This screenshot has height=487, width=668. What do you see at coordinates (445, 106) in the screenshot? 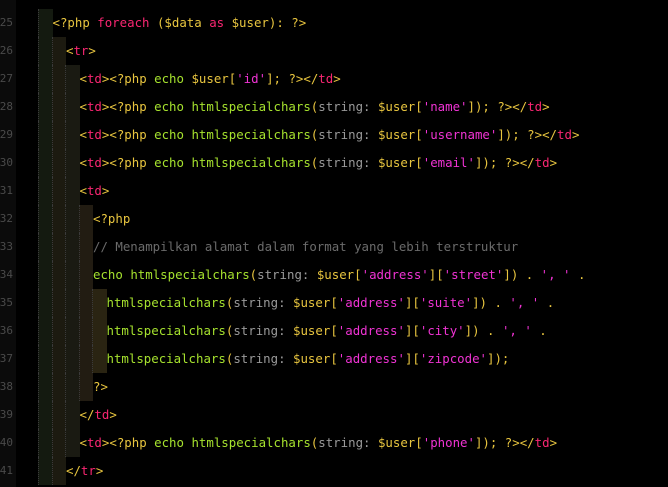
I see `code-token: 'name'` at bounding box center [445, 106].